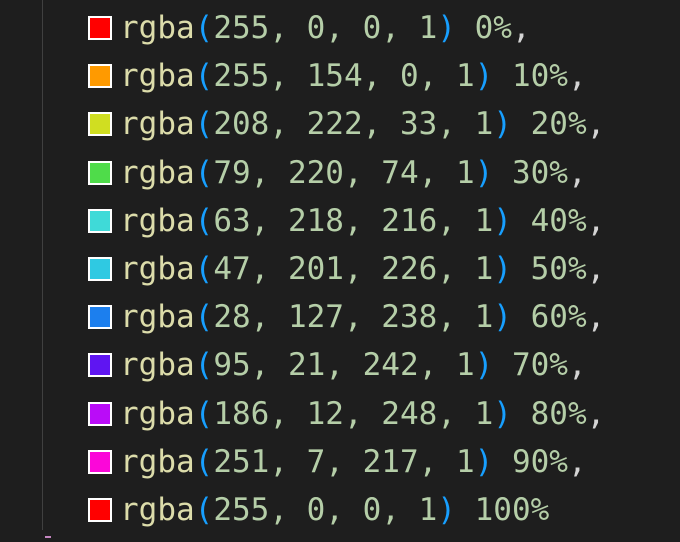 Image resolution: width=680 pixels, height=542 pixels. What do you see at coordinates (353, 269) in the screenshot?
I see `color-args: 47, 201, 226, 1` at bounding box center [353, 269].